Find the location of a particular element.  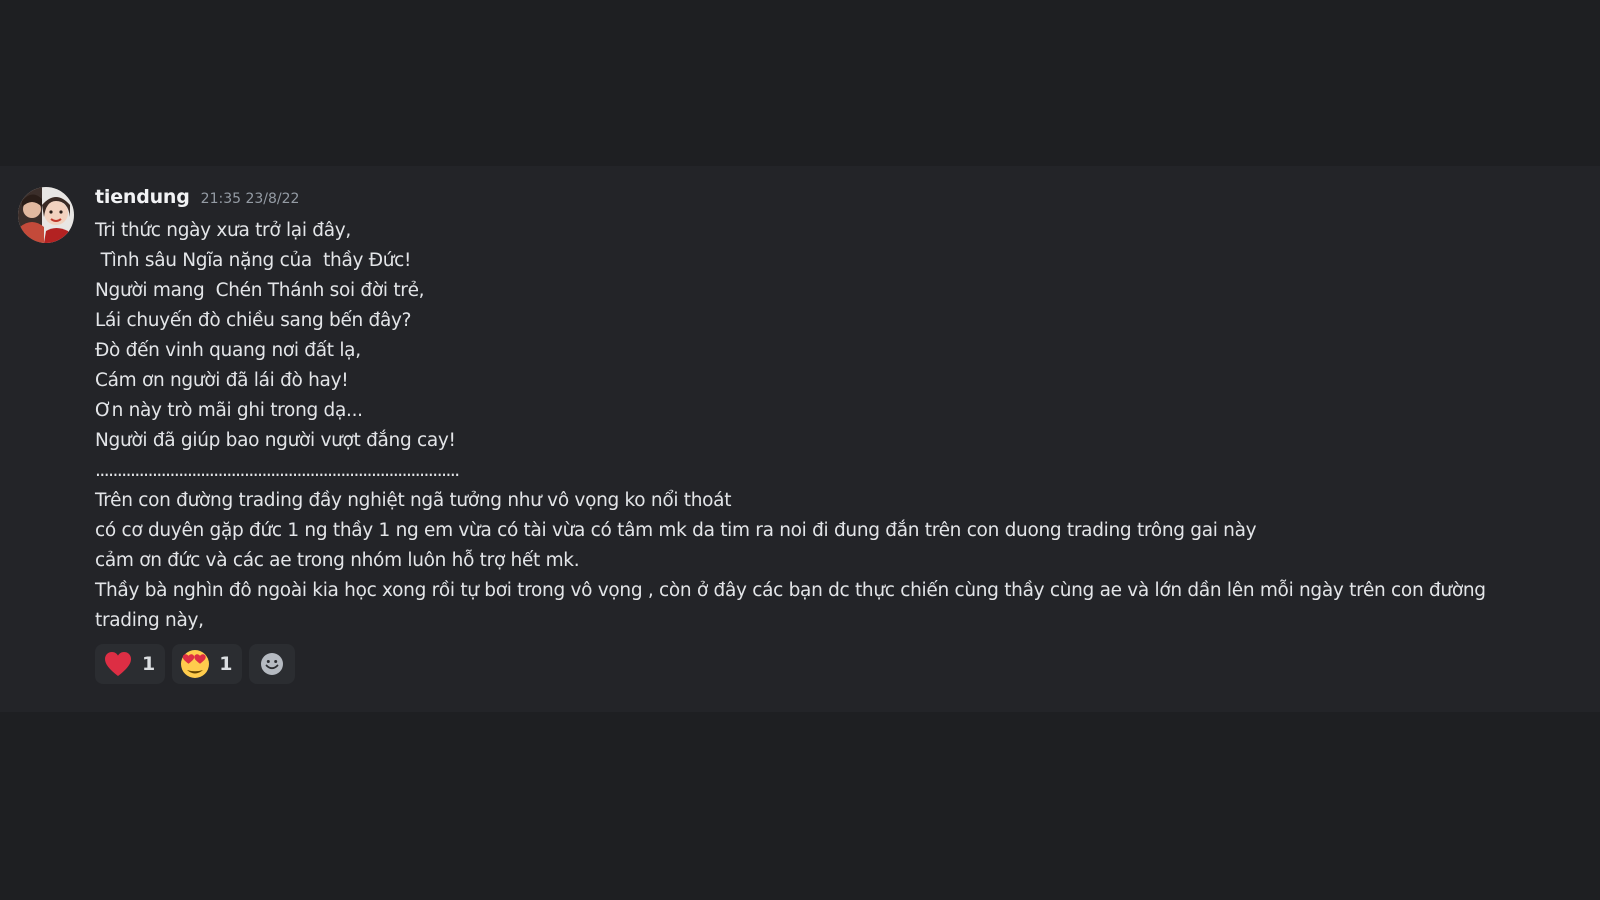

reaction-heart-eyes: 1 is located at coordinates (207, 664).